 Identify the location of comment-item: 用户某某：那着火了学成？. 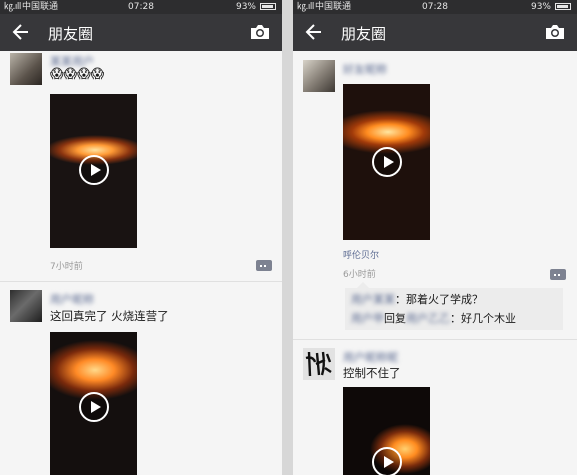
(417, 299).